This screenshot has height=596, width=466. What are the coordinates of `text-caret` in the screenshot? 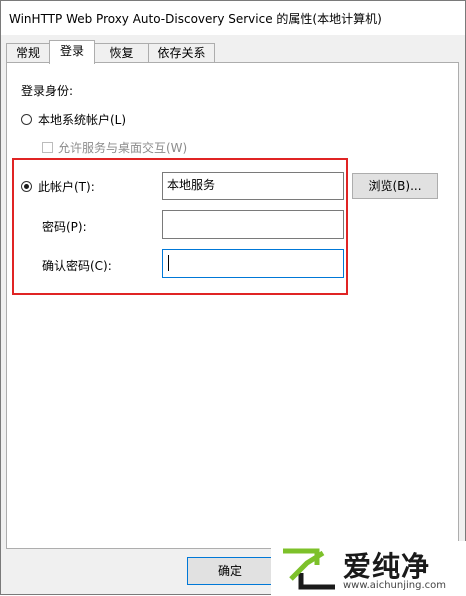 It's located at (168, 263).